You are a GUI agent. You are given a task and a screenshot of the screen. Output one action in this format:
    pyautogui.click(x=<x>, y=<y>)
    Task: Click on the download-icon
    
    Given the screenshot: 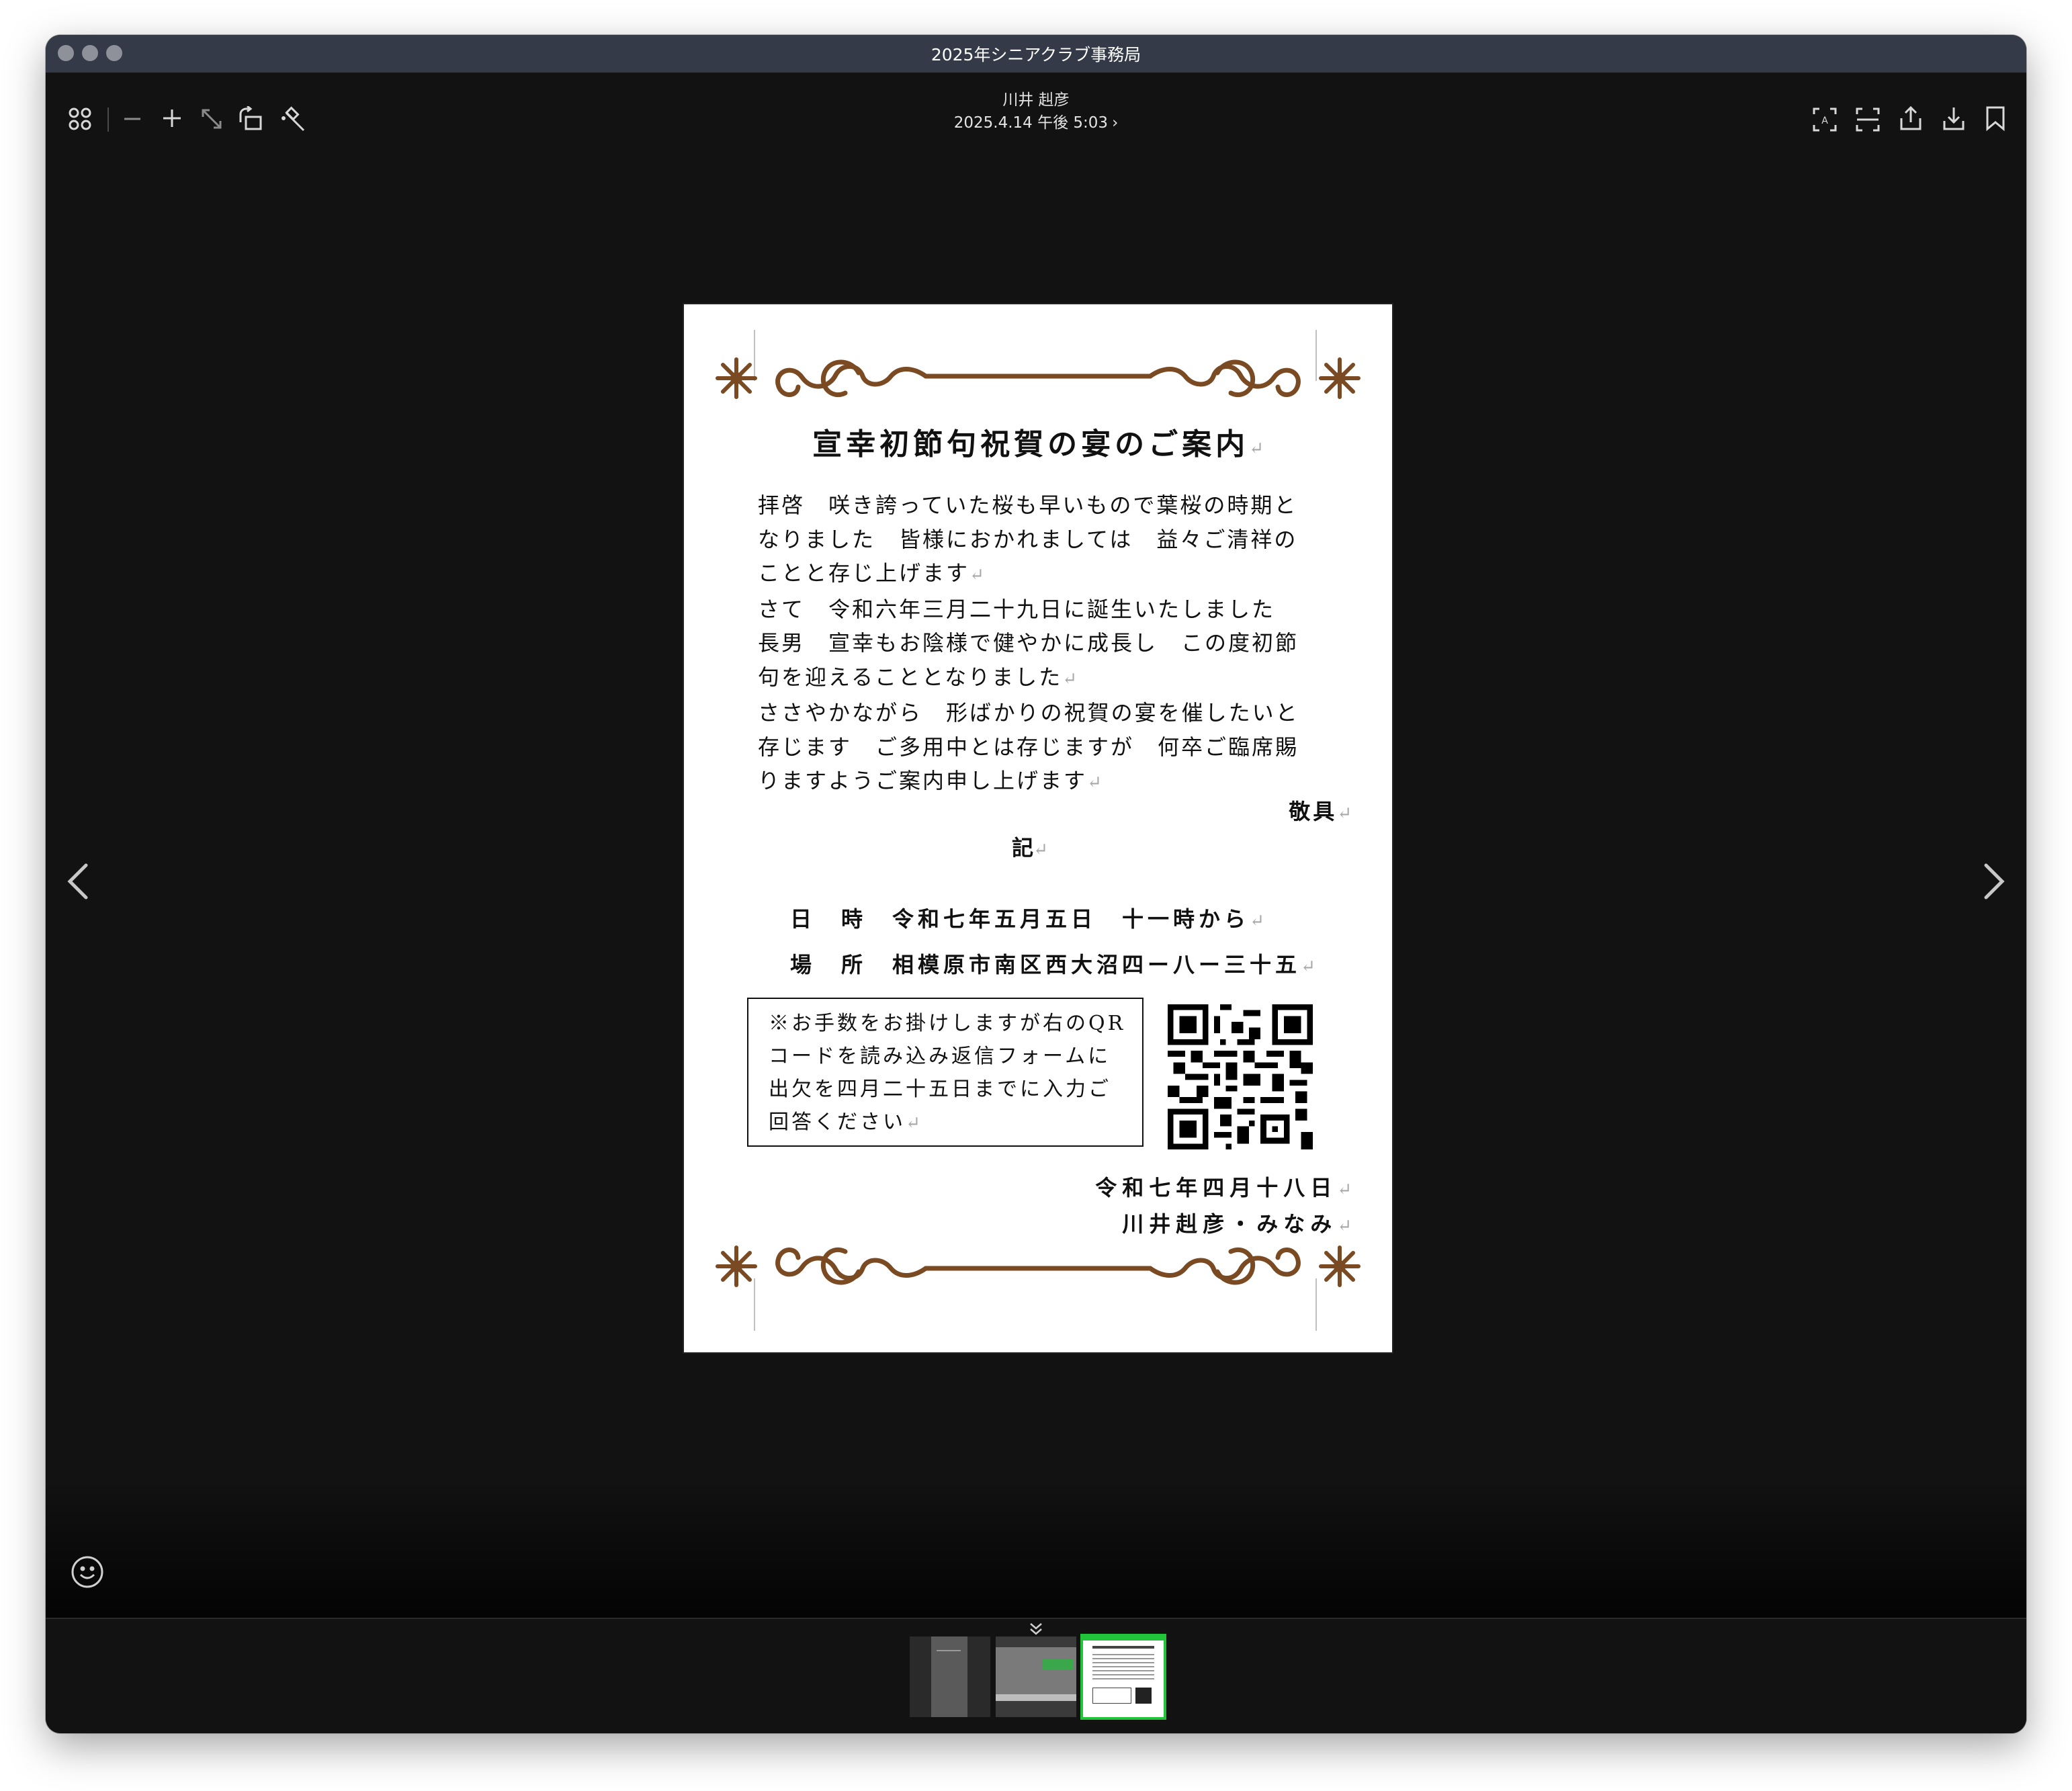 What is the action you would take?
    pyautogui.click(x=1953, y=118)
    